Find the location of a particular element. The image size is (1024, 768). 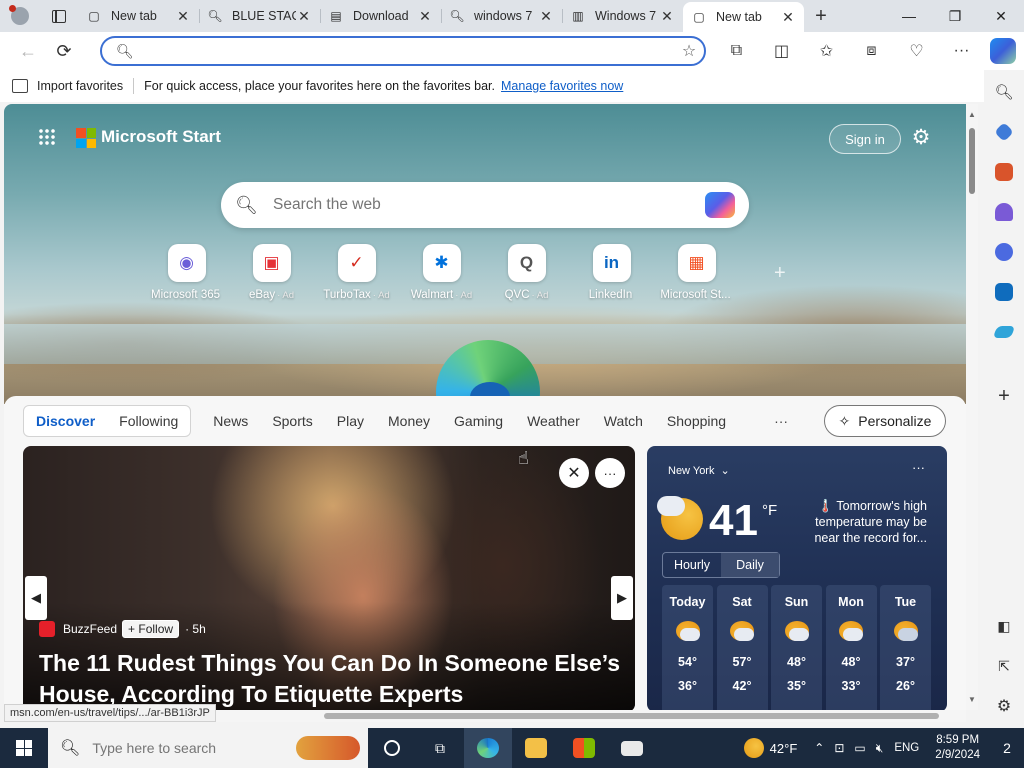

address-input is located at coordinates (406, 51).